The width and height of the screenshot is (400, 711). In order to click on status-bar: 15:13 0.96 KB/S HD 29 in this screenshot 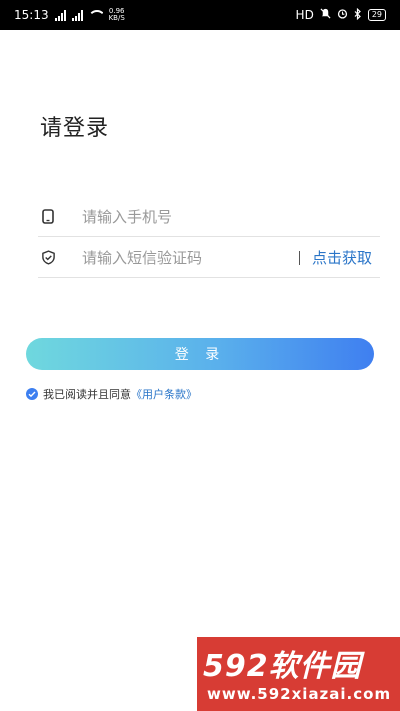, I will do `click(200, 15)`.